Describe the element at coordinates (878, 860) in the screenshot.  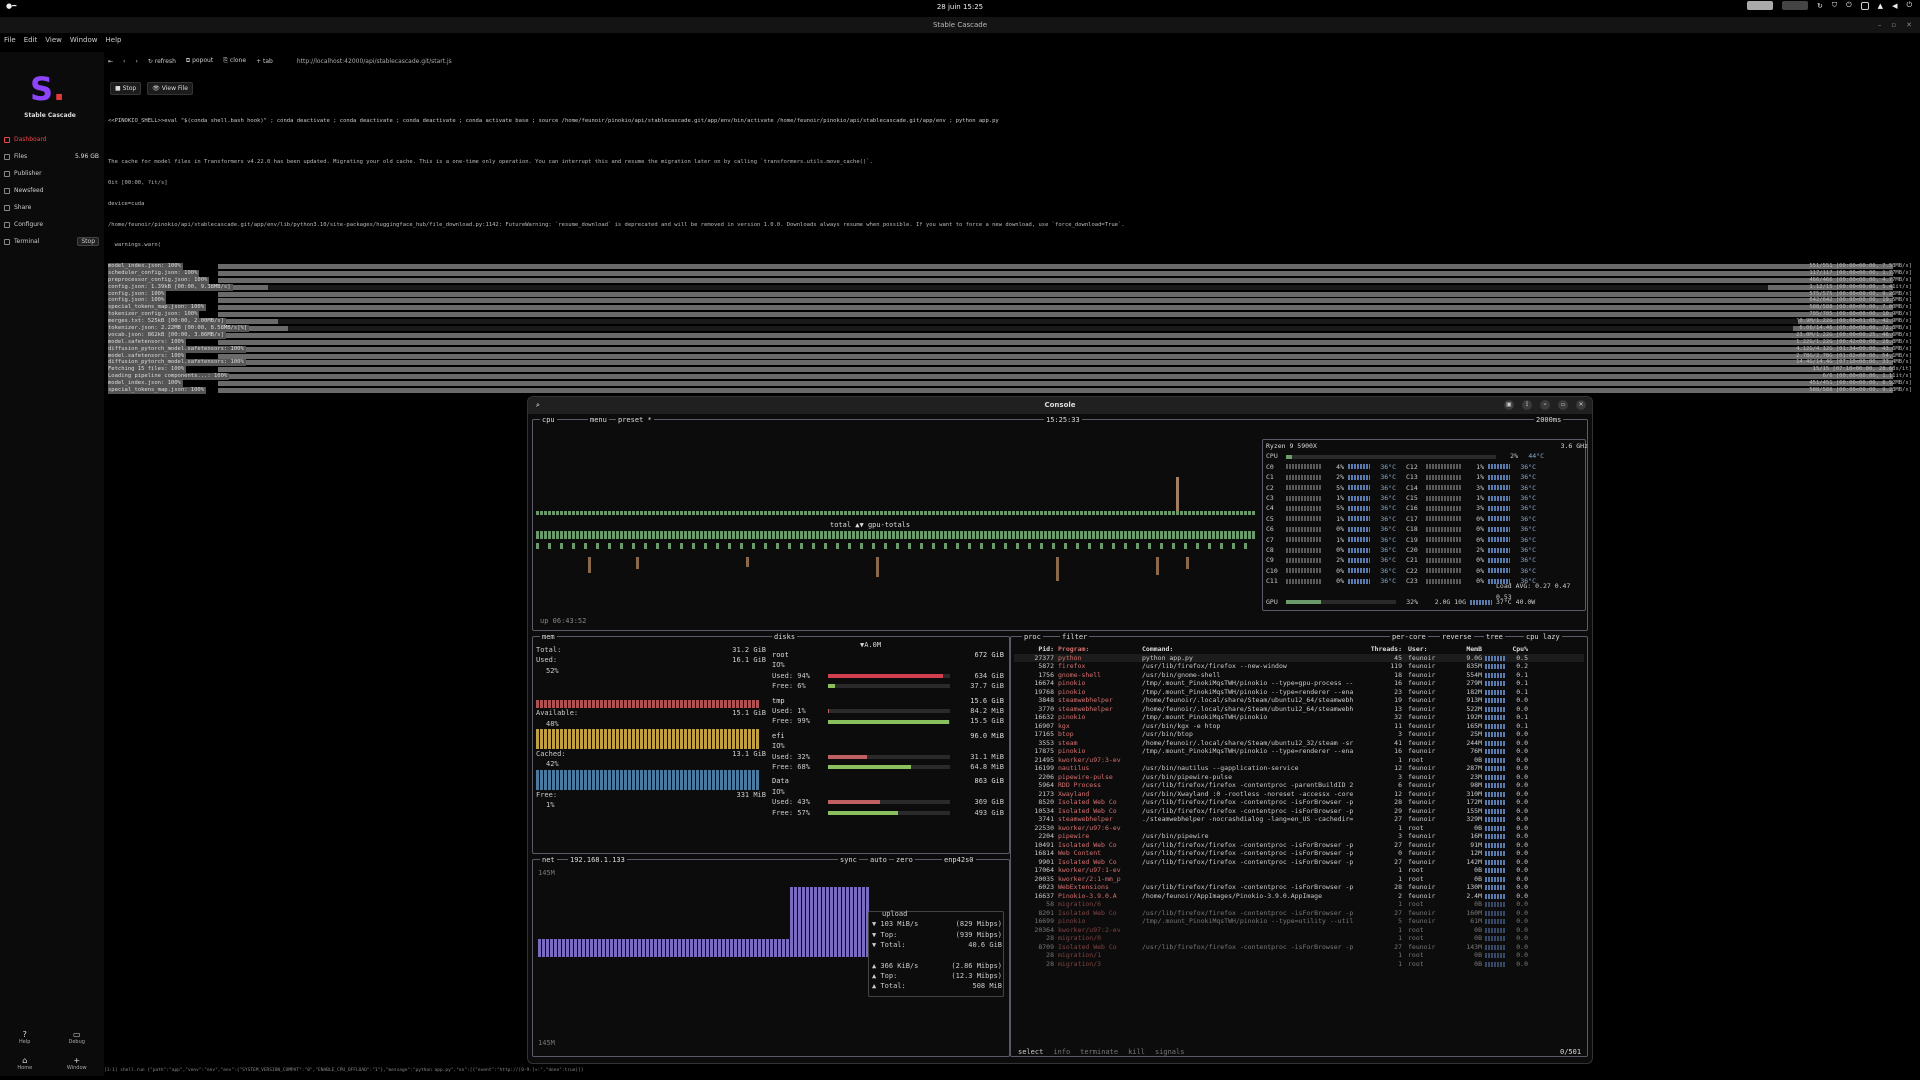
I see `net-auto: auto` at that location.